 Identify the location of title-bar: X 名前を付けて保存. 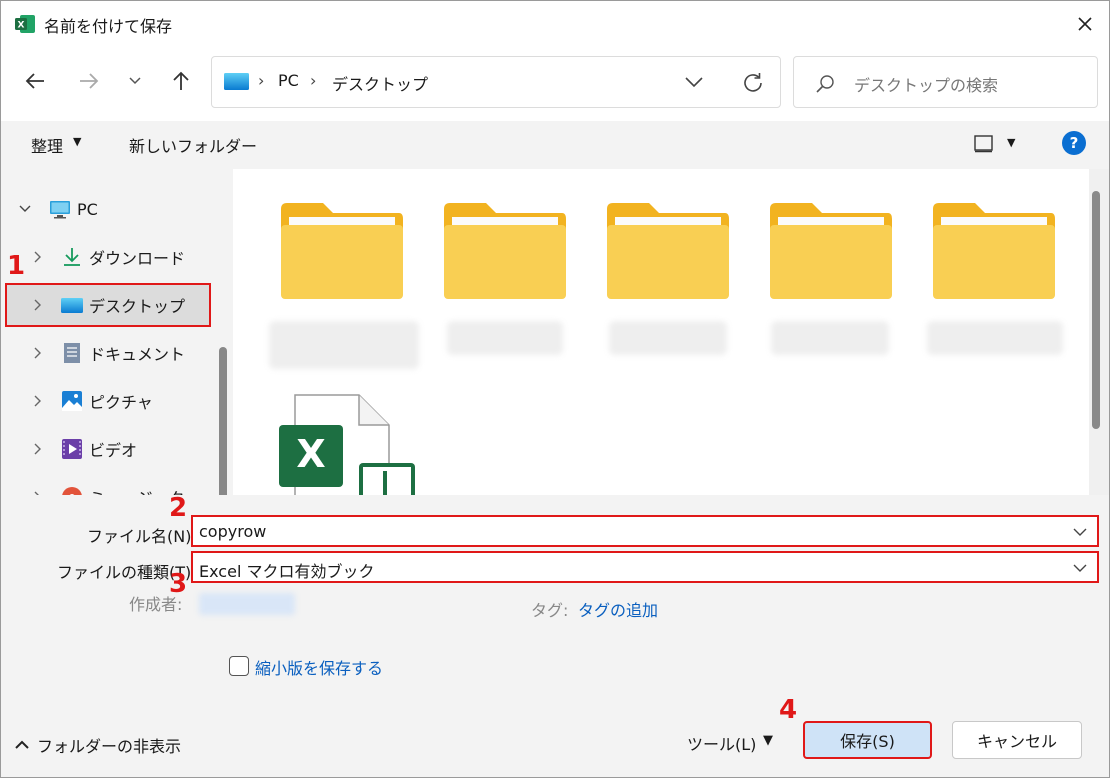
(555, 24).